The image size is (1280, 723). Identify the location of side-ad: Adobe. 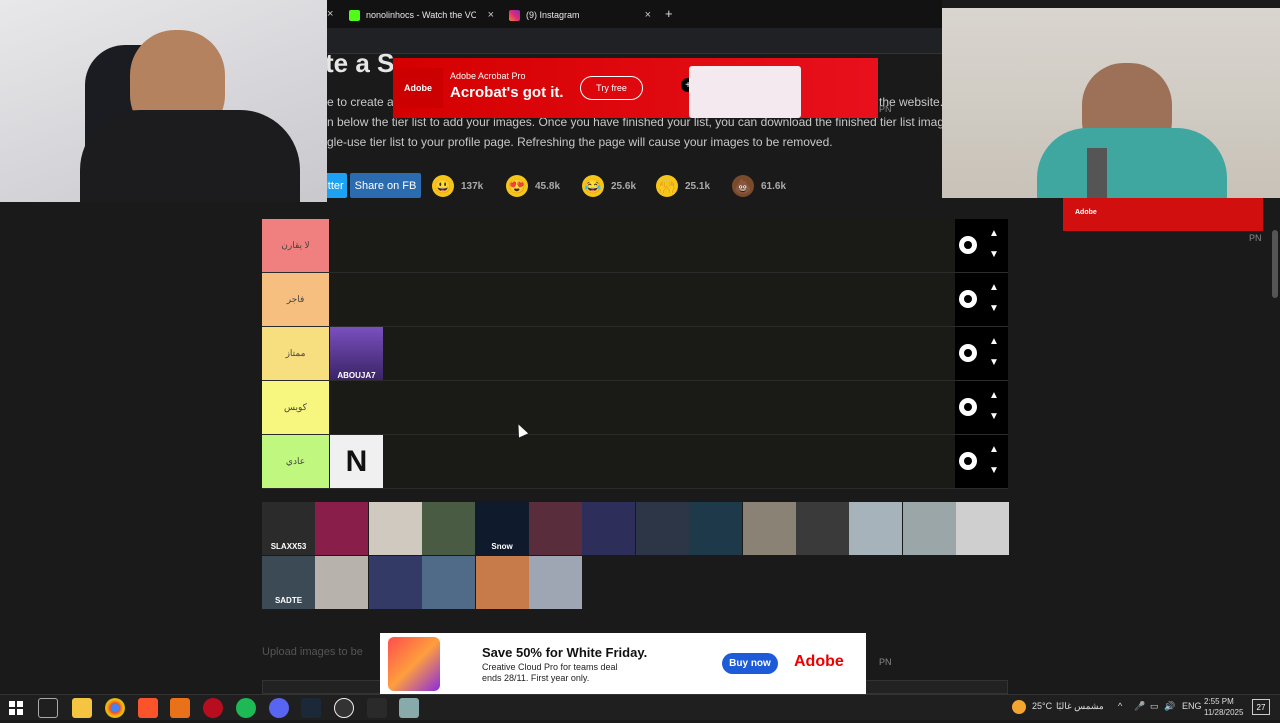
(1163, 214).